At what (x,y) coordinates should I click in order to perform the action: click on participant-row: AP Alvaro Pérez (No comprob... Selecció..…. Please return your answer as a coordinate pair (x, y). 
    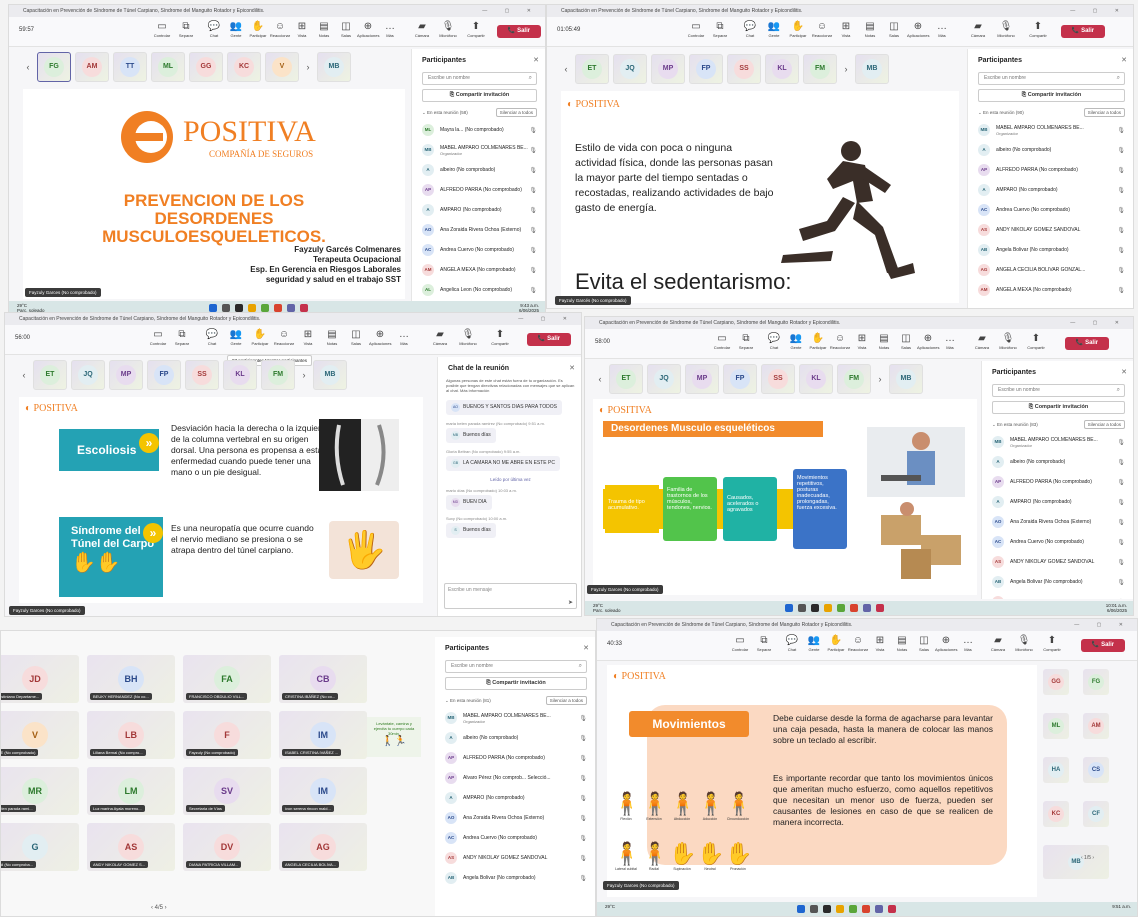
    Looking at the image, I should click on (515, 778).